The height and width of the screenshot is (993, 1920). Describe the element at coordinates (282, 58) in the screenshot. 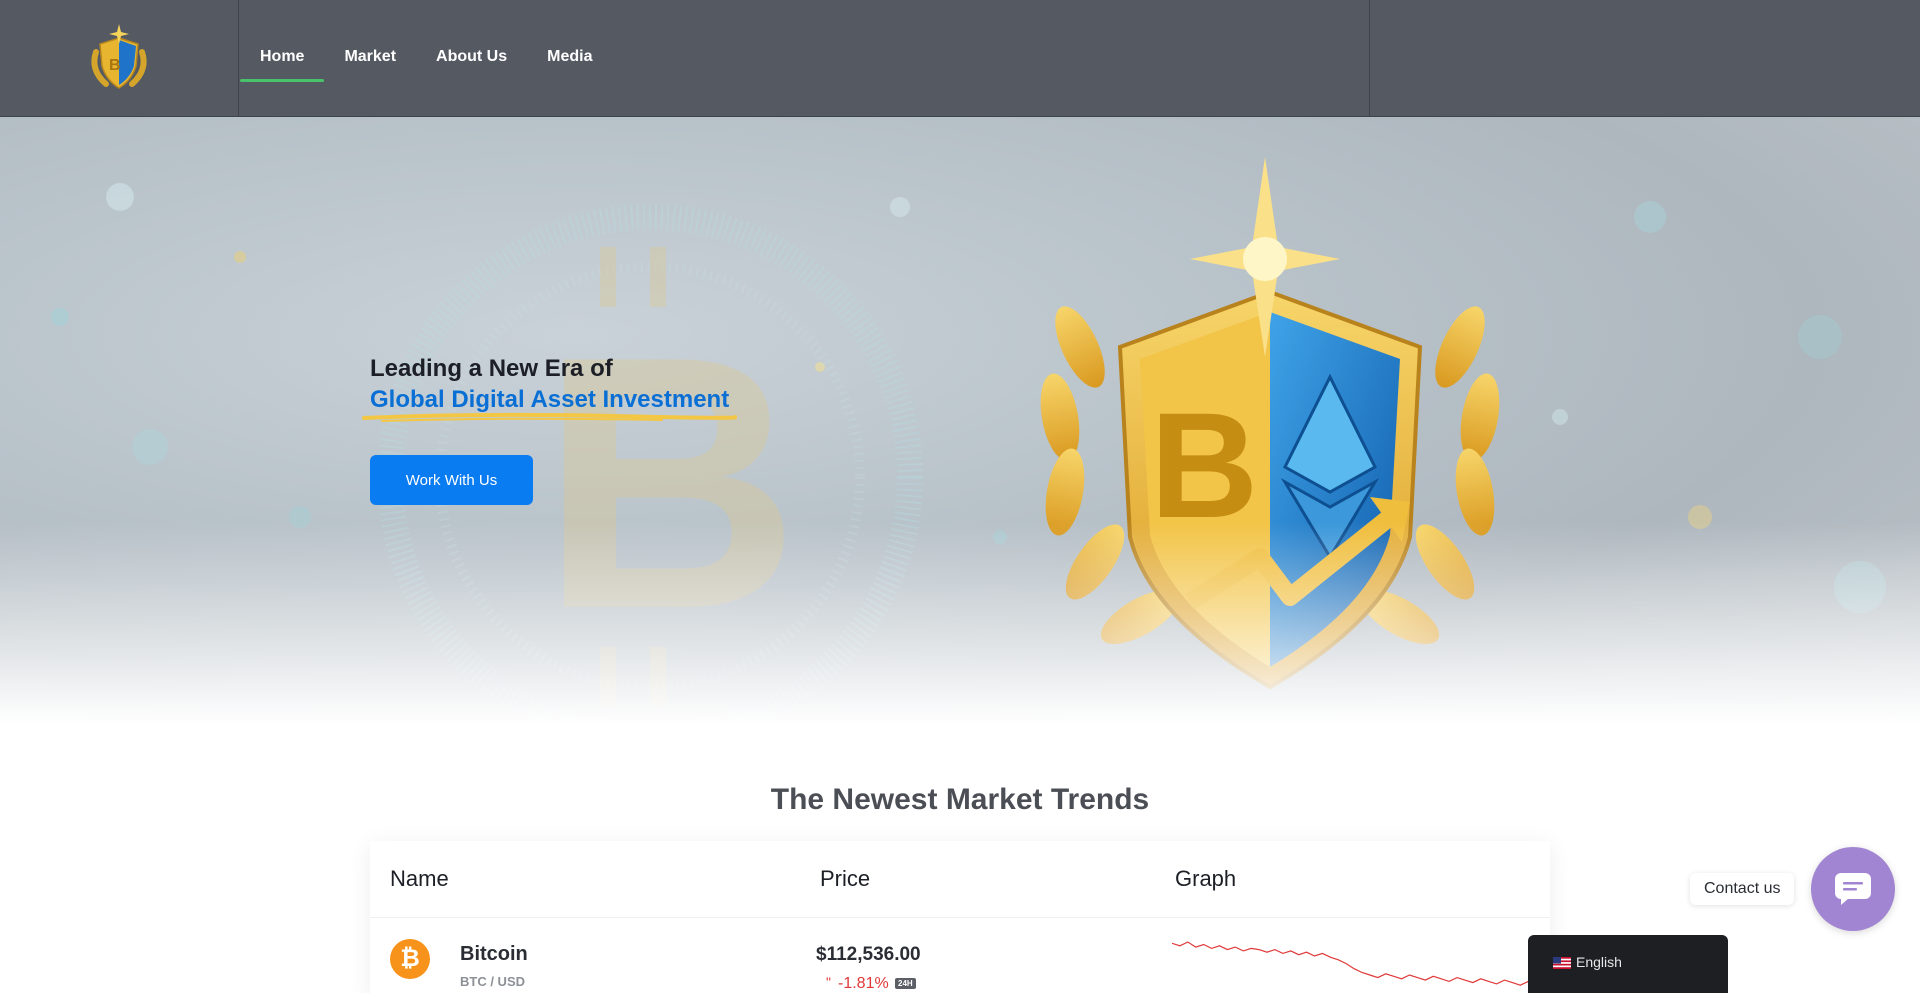

I see `nav-item-home: Home` at that location.